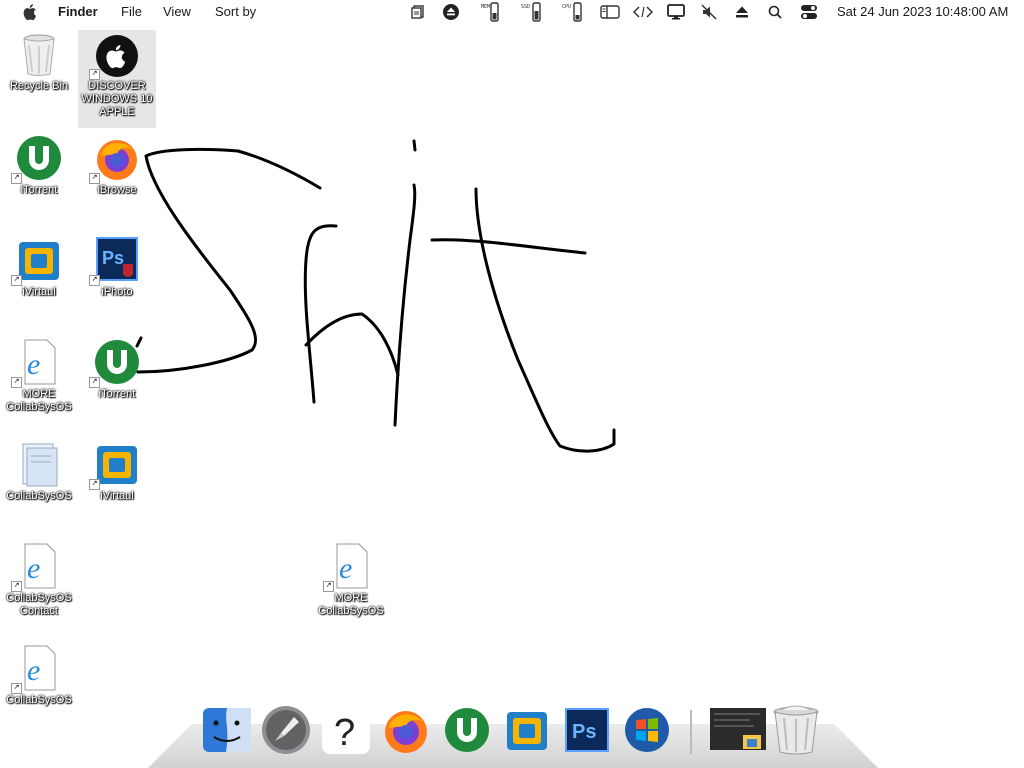 This screenshot has width=1024, height=768. Describe the element at coordinates (566, 7) in the screenshot. I see `cpu-label: CPU` at that location.